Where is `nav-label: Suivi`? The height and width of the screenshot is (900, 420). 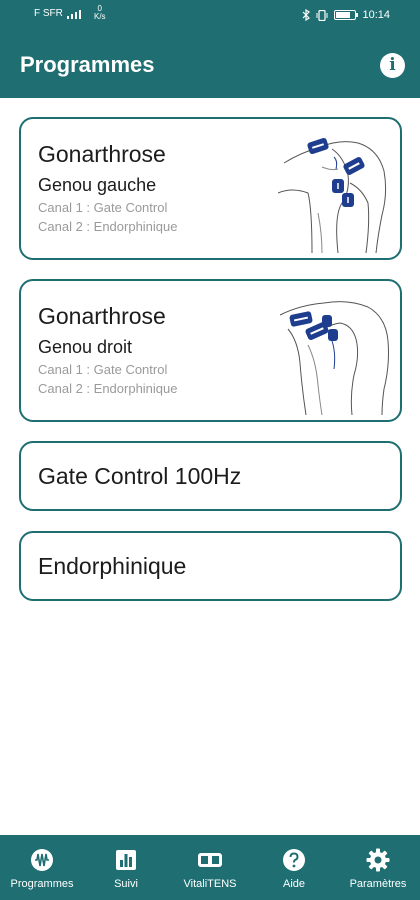 nav-label: Suivi is located at coordinates (126, 884).